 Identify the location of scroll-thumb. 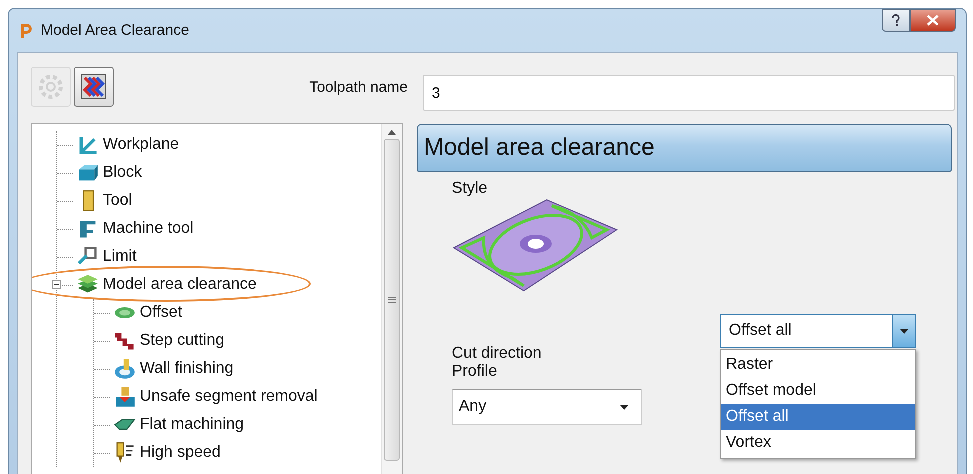
(392, 300).